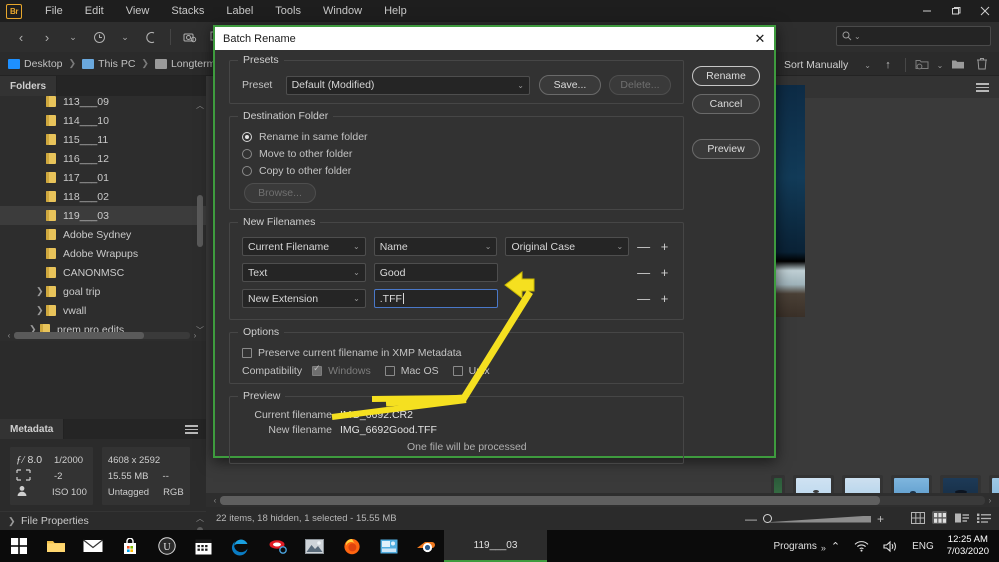 The width and height of the screenshot is (999, 562). Describe the element at coordinates (495, 546) in the screenshot. I see `taskbar-active-window: 119___03` at that location.